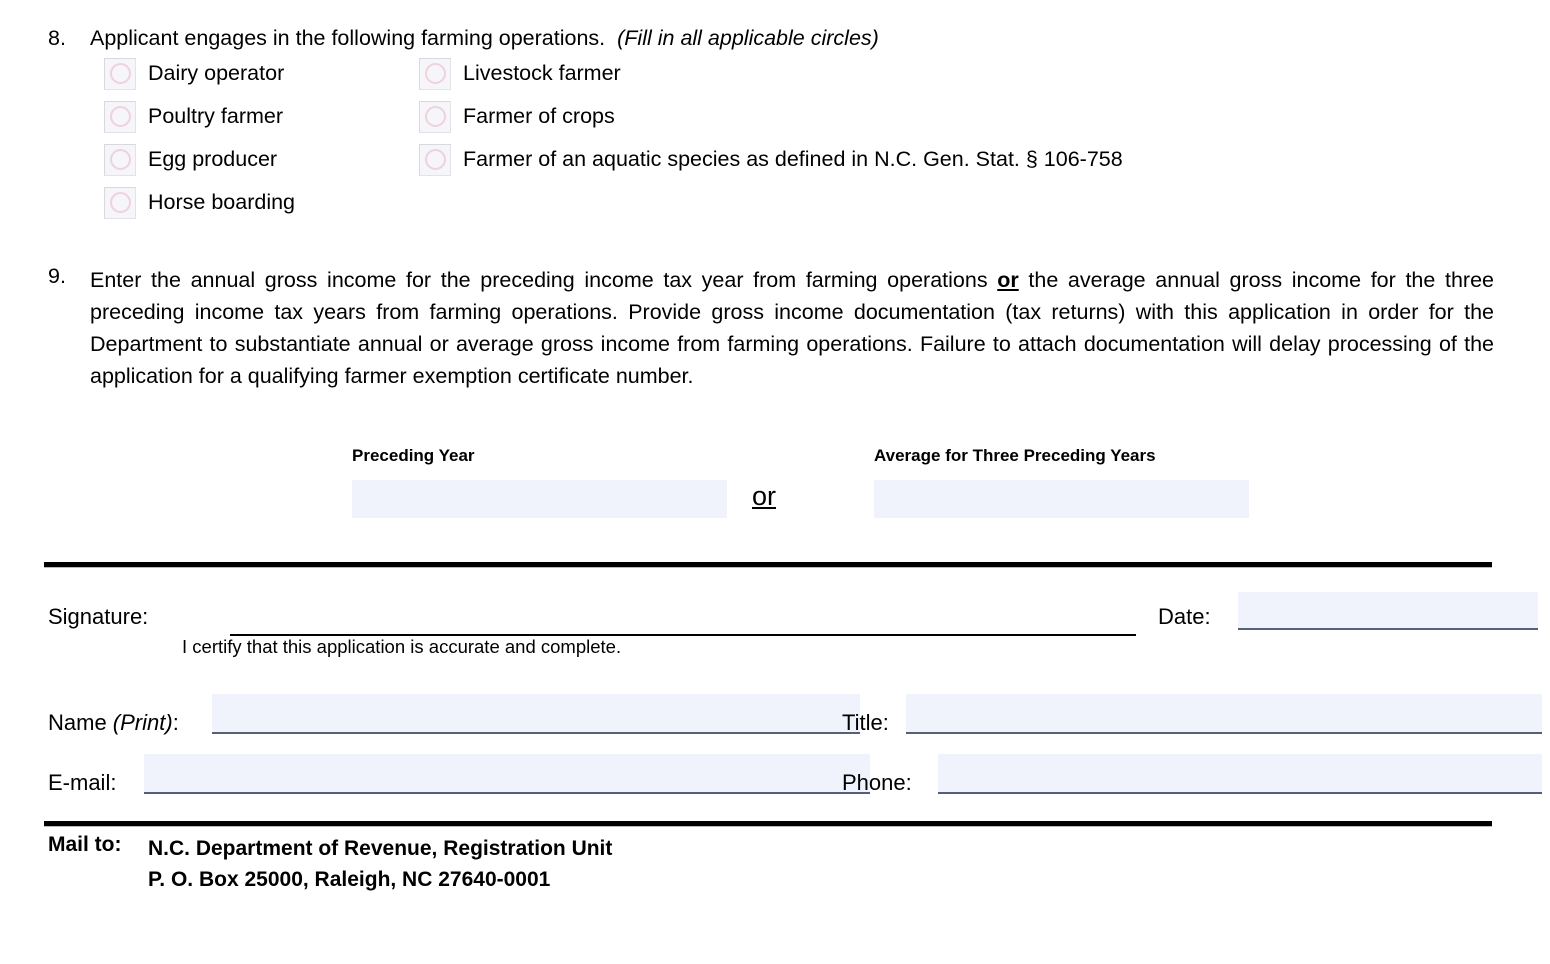 The image size is (1550, 964). What do you see at coordinates (764, 496) in the screenshot?
I see `or-separator: or` at bounding box center [764, 496].